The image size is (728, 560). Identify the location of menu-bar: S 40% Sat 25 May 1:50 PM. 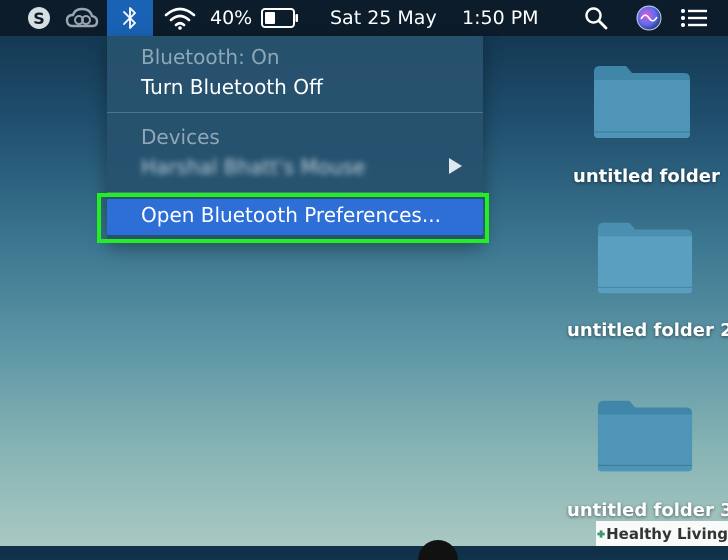
(364, 18).